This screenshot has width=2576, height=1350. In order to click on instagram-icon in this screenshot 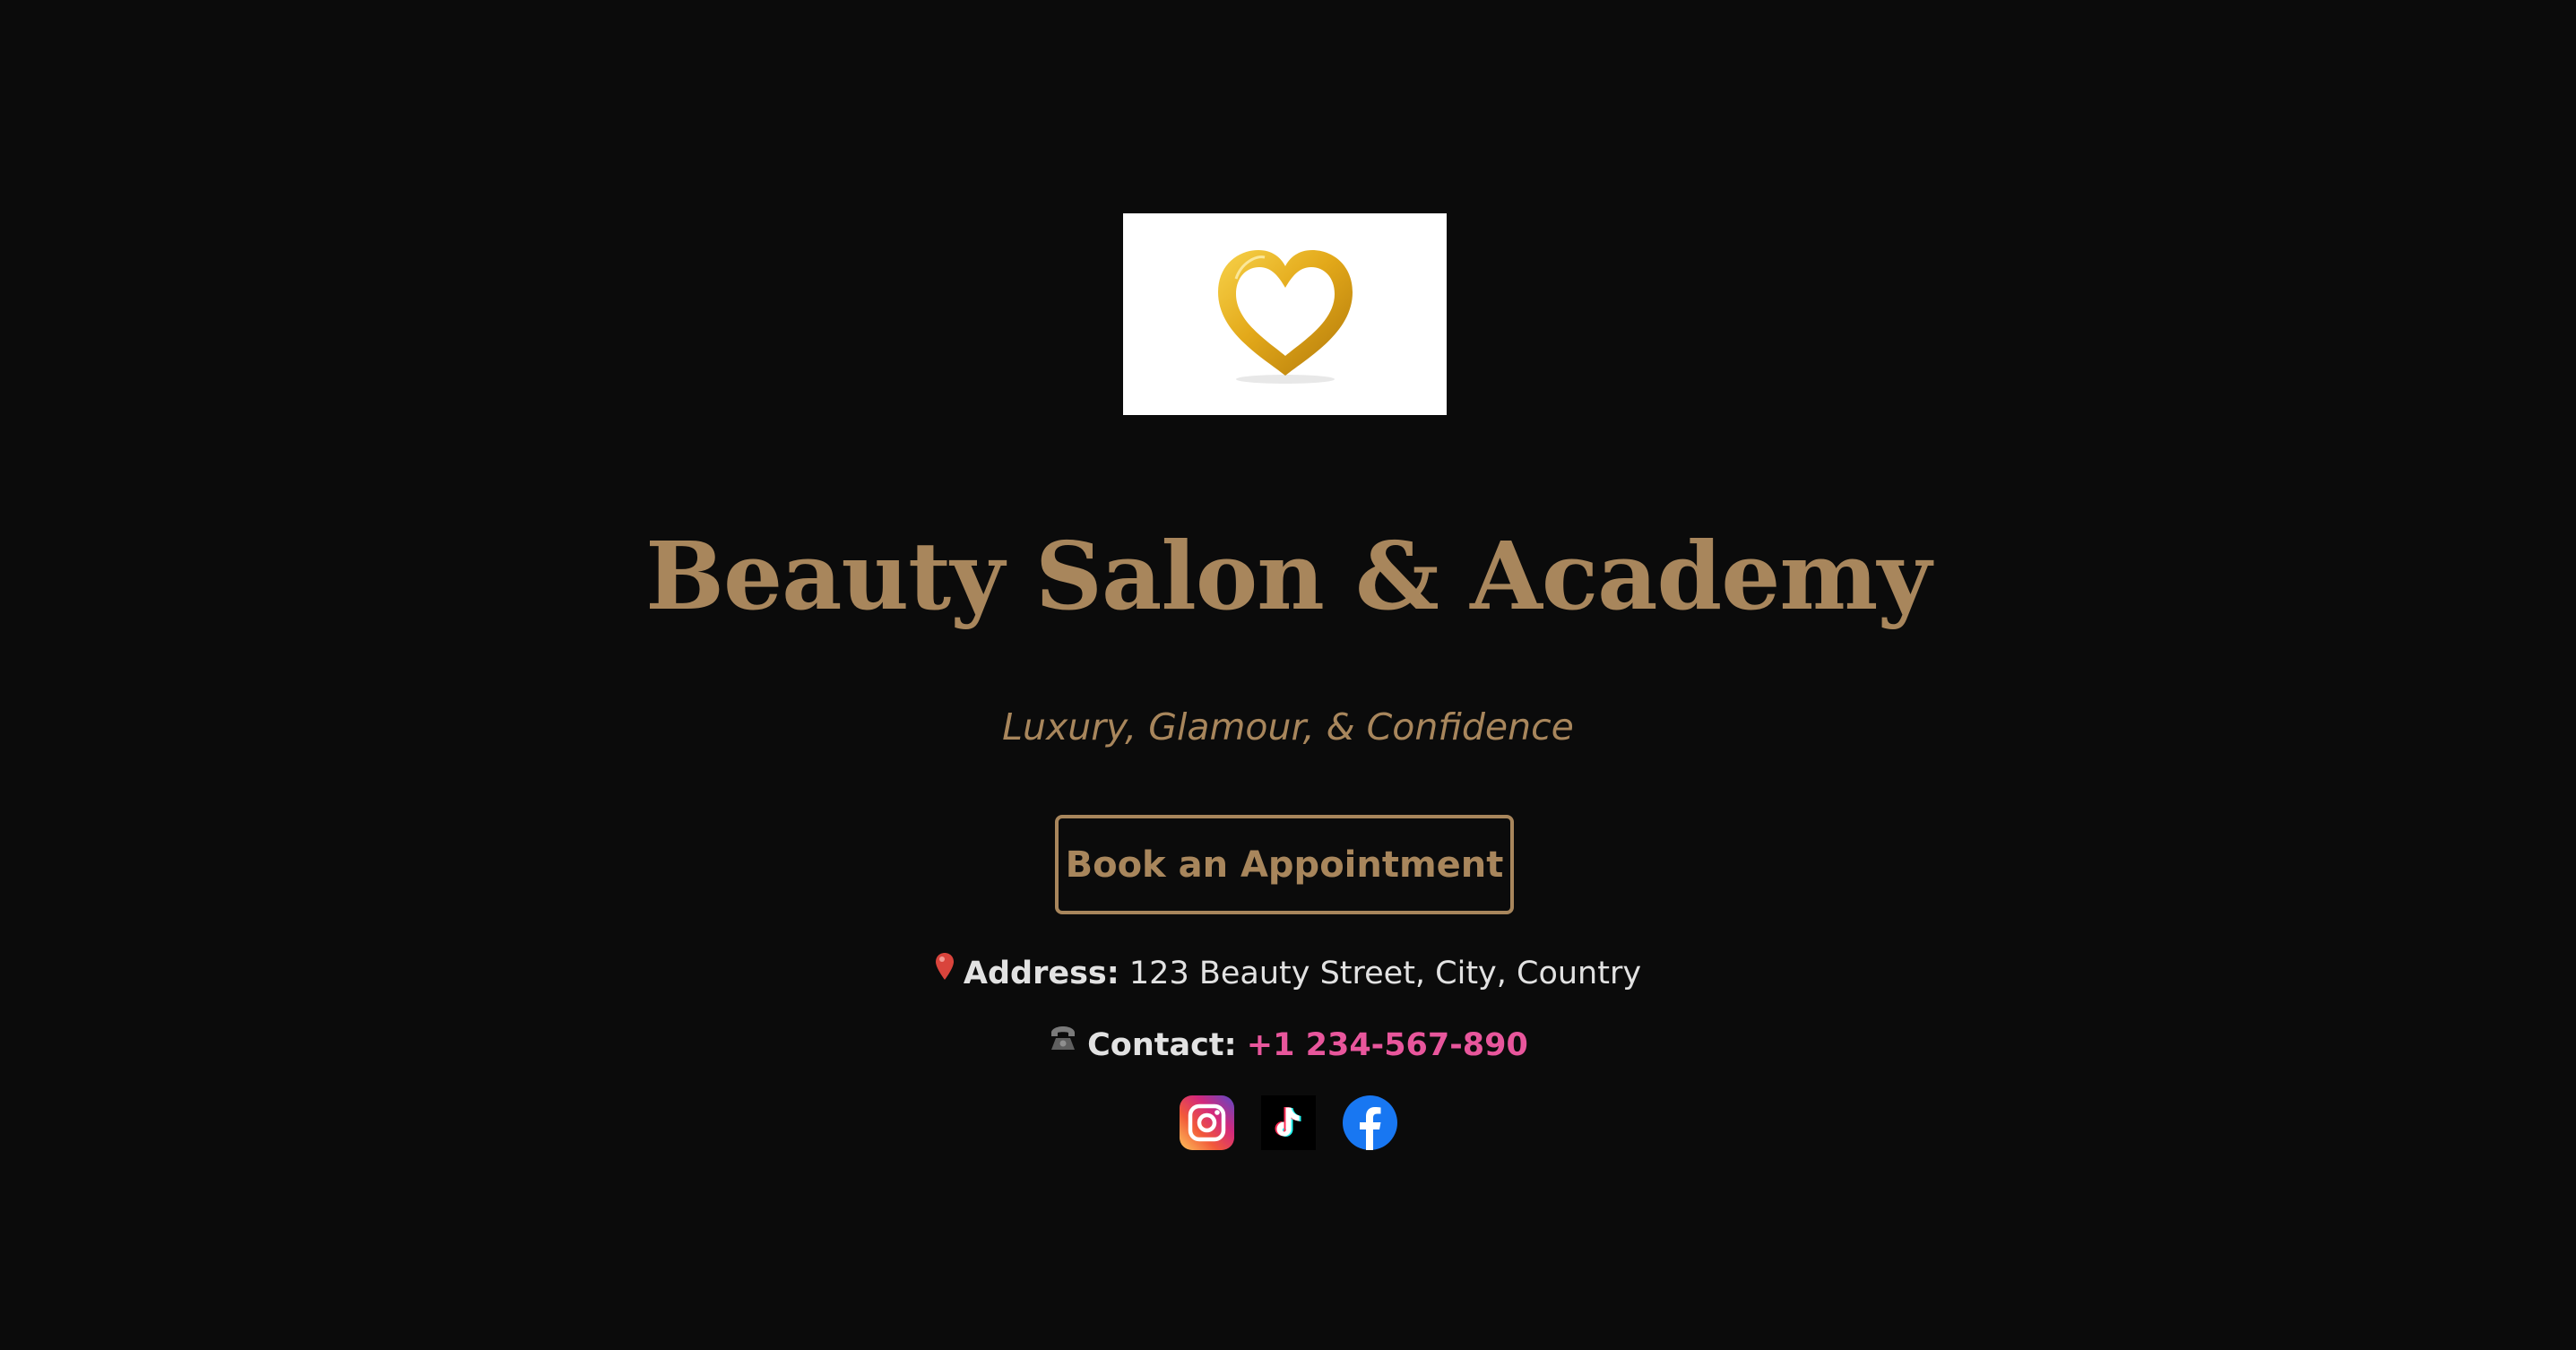, I will do `click(1206, 1122)`.